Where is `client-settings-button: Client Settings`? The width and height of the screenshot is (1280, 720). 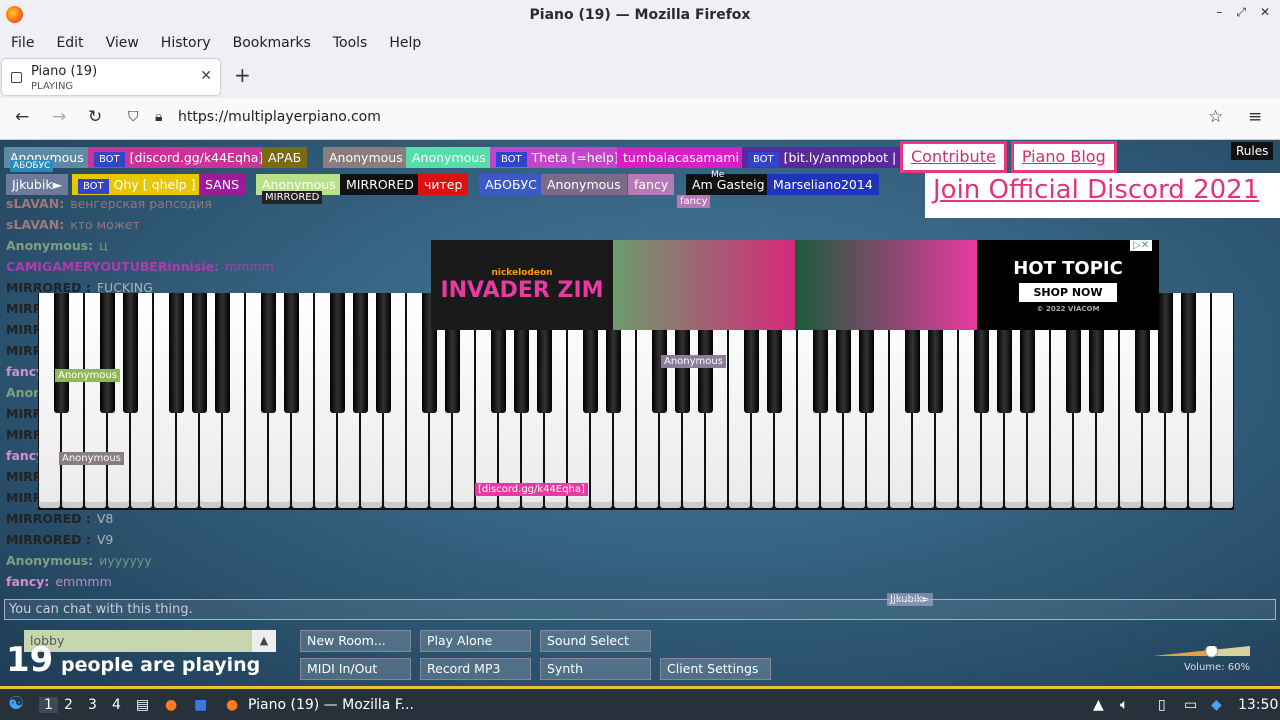 client-settings-button: Client Settings is located at coordinates (715, 669).